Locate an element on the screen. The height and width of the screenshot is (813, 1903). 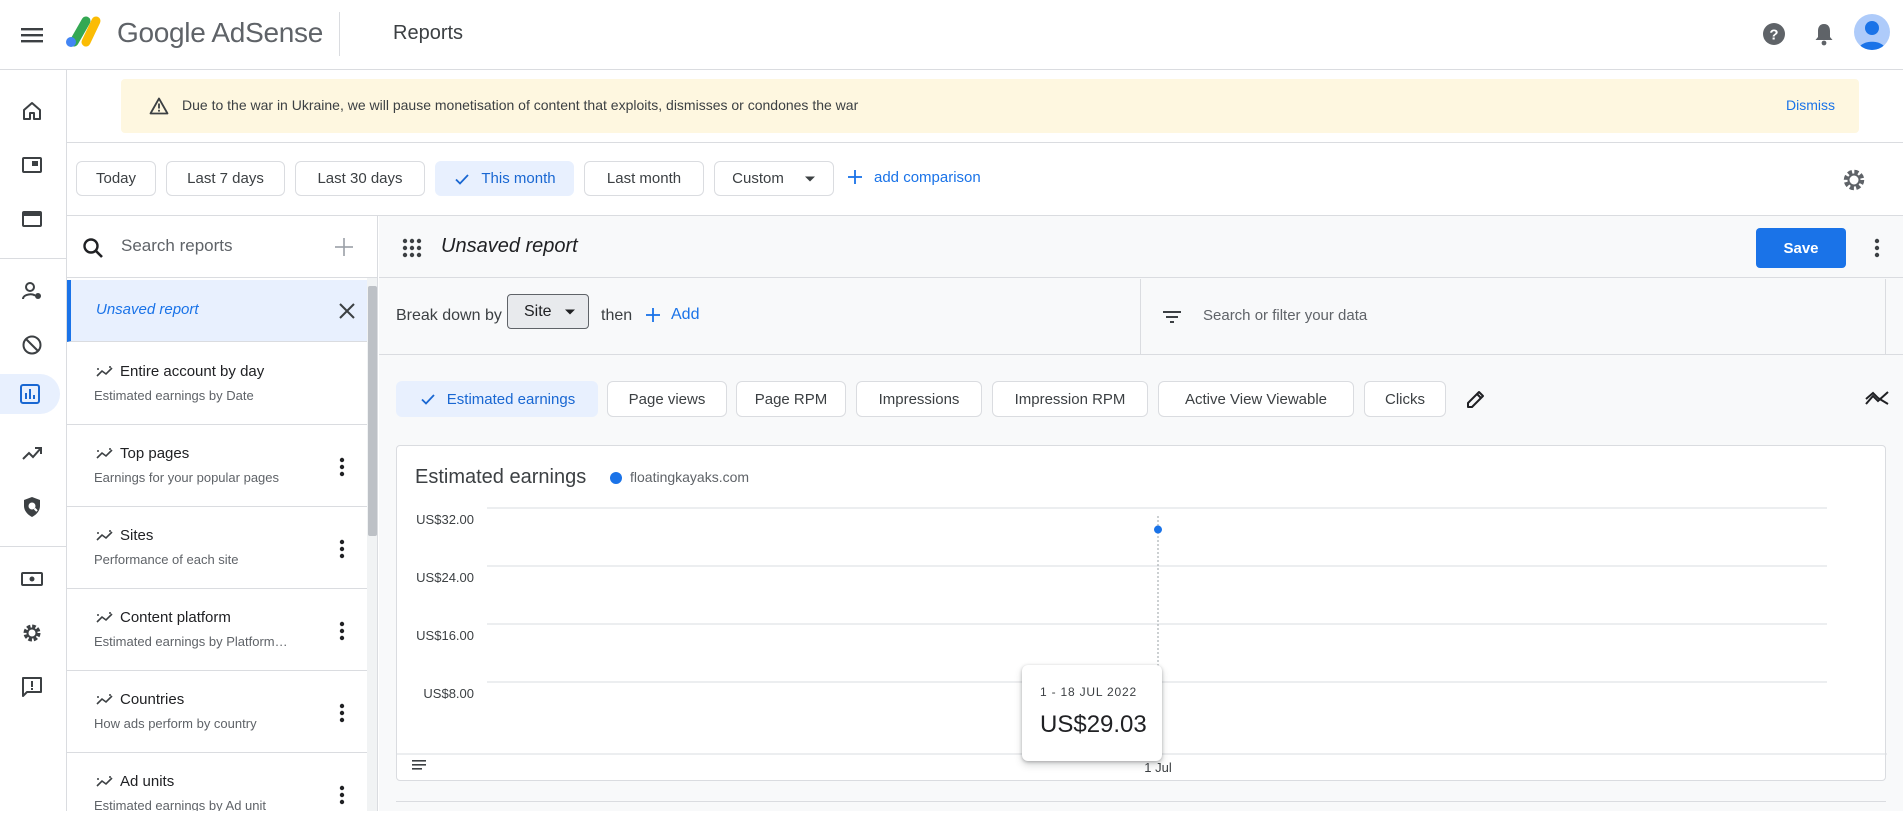
breakdown-value: Site is located at coordinates (538, 311).